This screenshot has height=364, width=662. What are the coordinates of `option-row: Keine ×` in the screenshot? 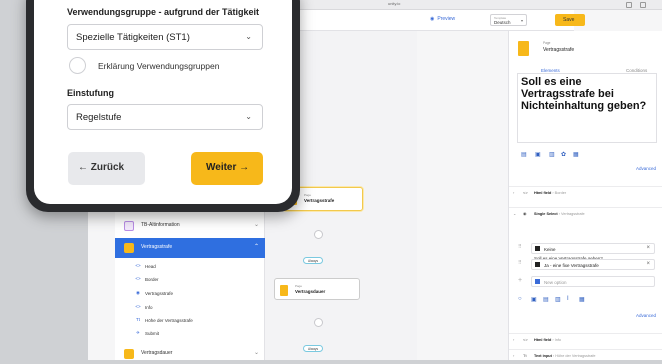 It's located at (593, 248).